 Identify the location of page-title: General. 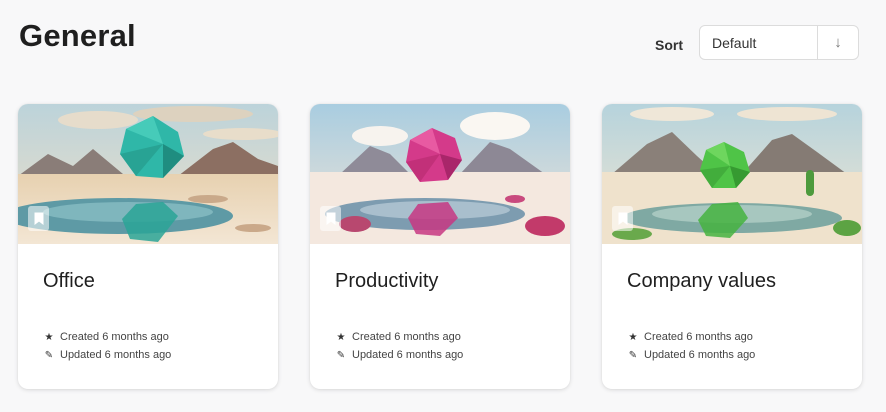
(77, 35).